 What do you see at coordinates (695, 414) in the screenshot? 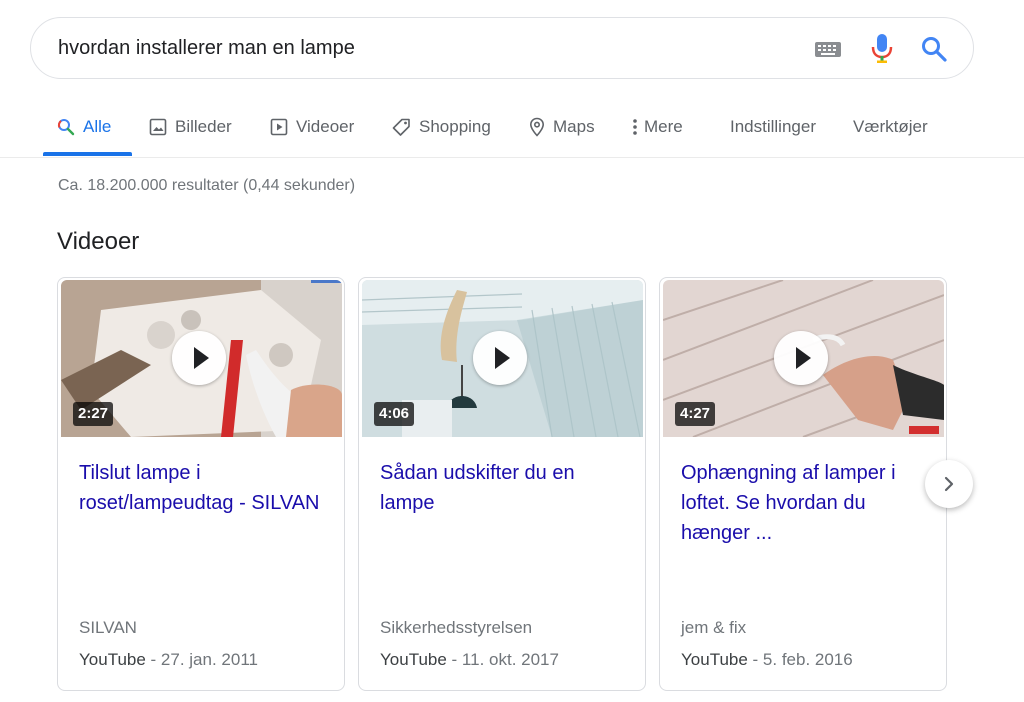
I see `video-duration: 4:27` at bounding box center [695, 414].